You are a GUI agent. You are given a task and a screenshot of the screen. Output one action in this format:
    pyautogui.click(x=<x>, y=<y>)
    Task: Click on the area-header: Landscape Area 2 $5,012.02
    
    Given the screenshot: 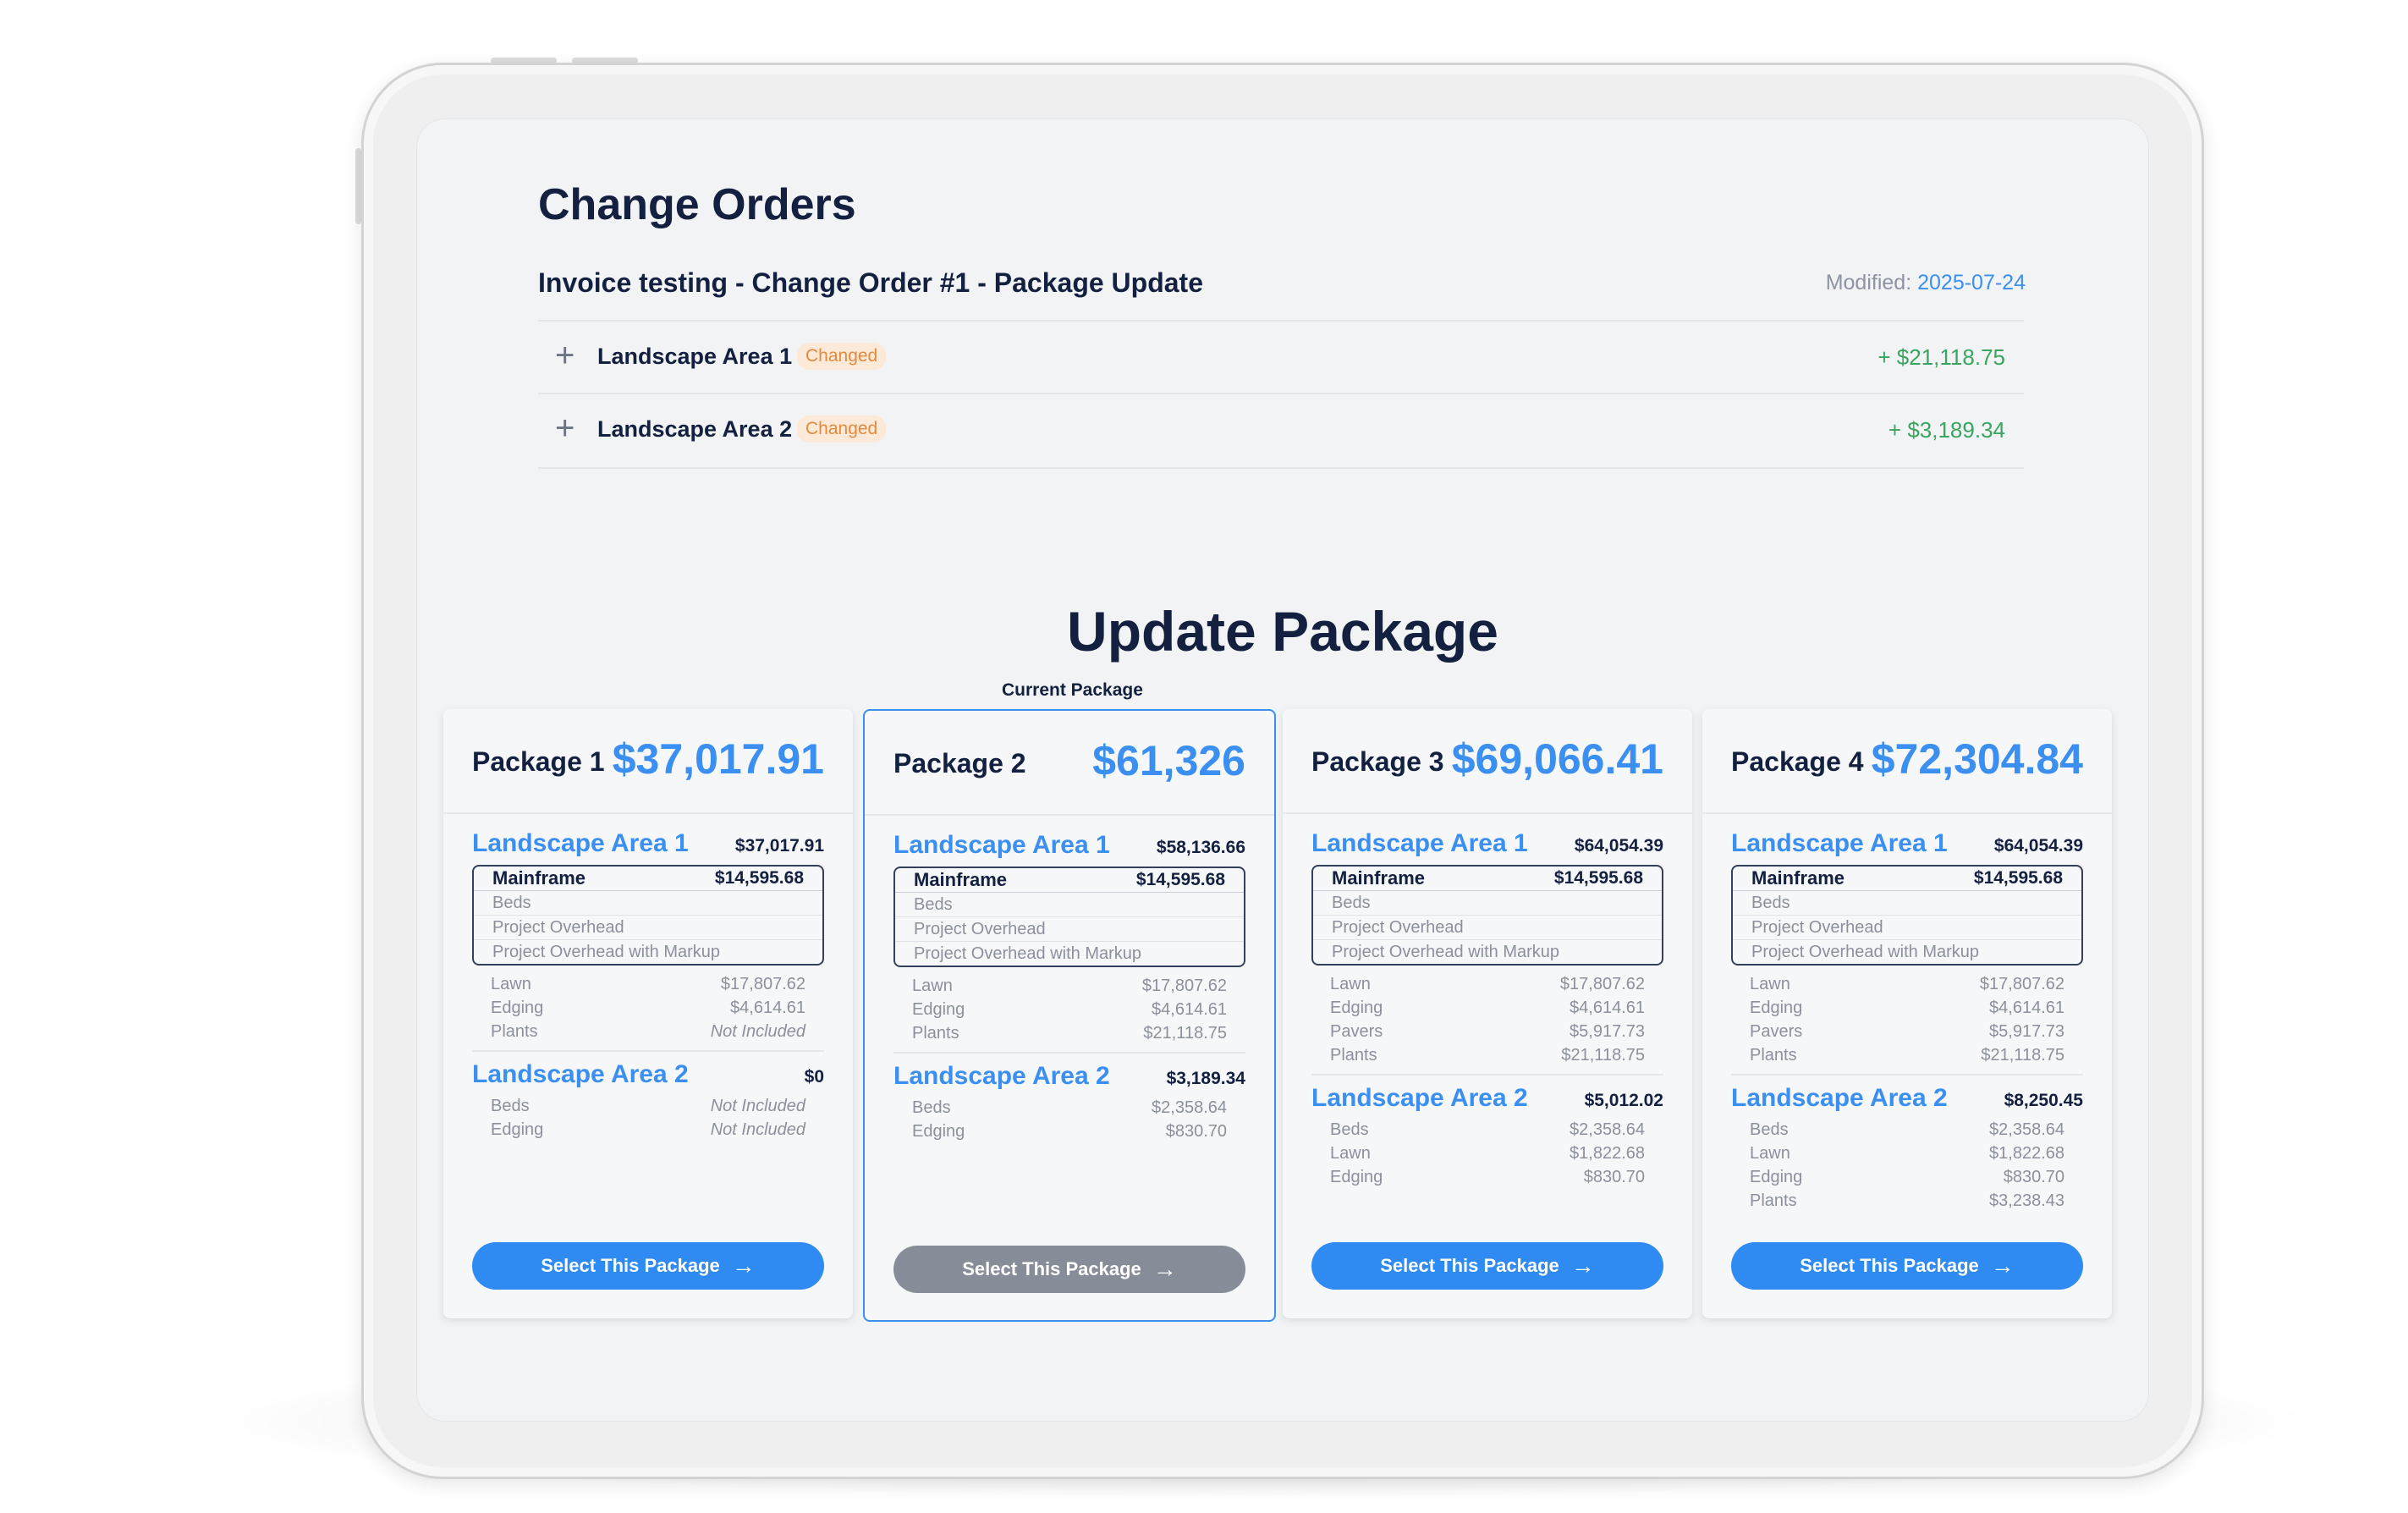 What is the action you would take?
    pyautogui.click(x=1487, y=1101)
    